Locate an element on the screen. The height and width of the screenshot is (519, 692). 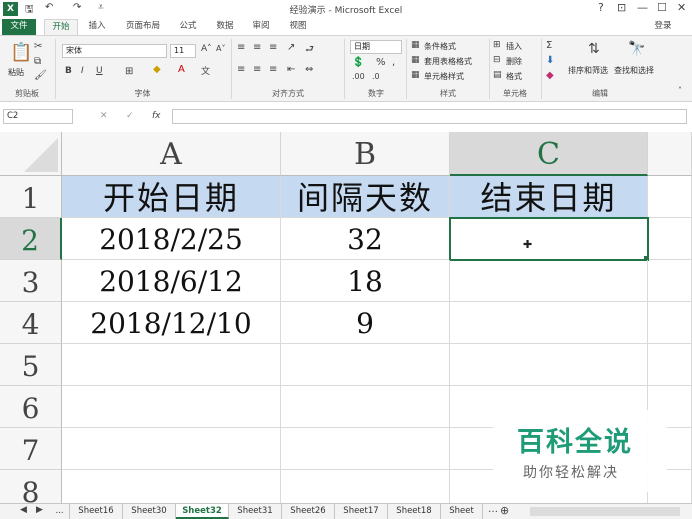
column-header-c: C is located at coordinates (549, 154).